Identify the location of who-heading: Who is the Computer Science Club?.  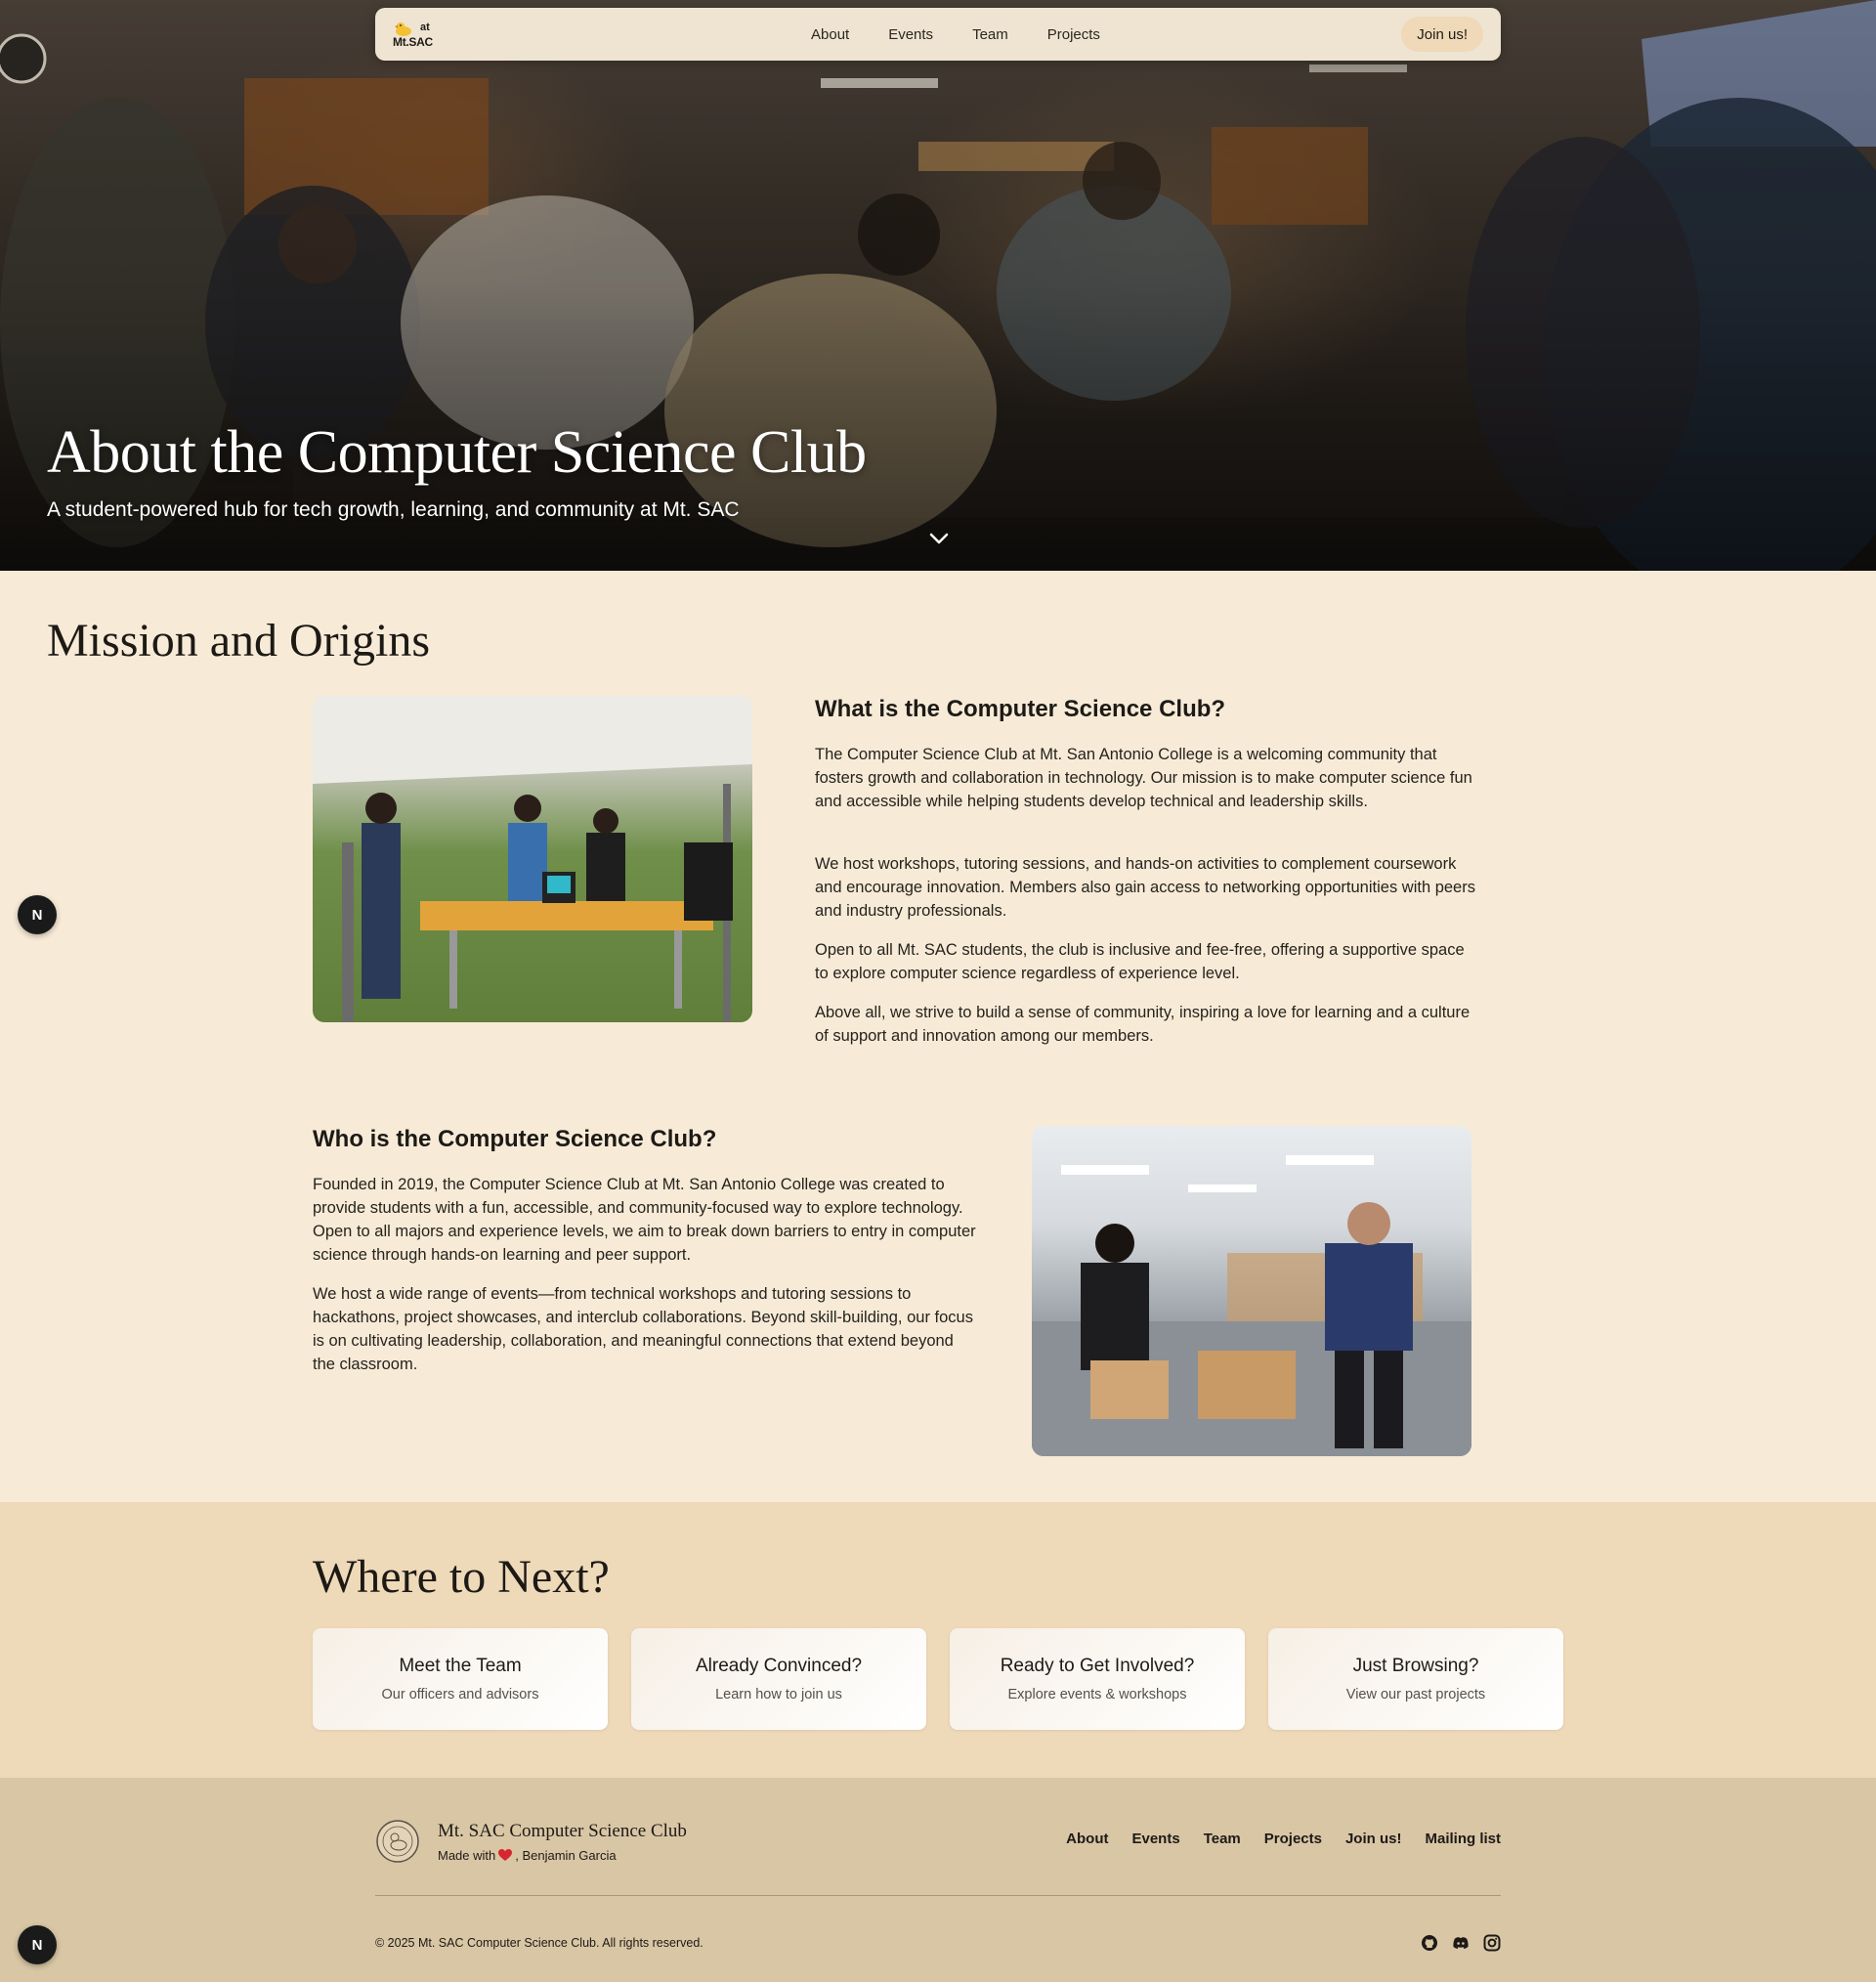
(515, 1139).